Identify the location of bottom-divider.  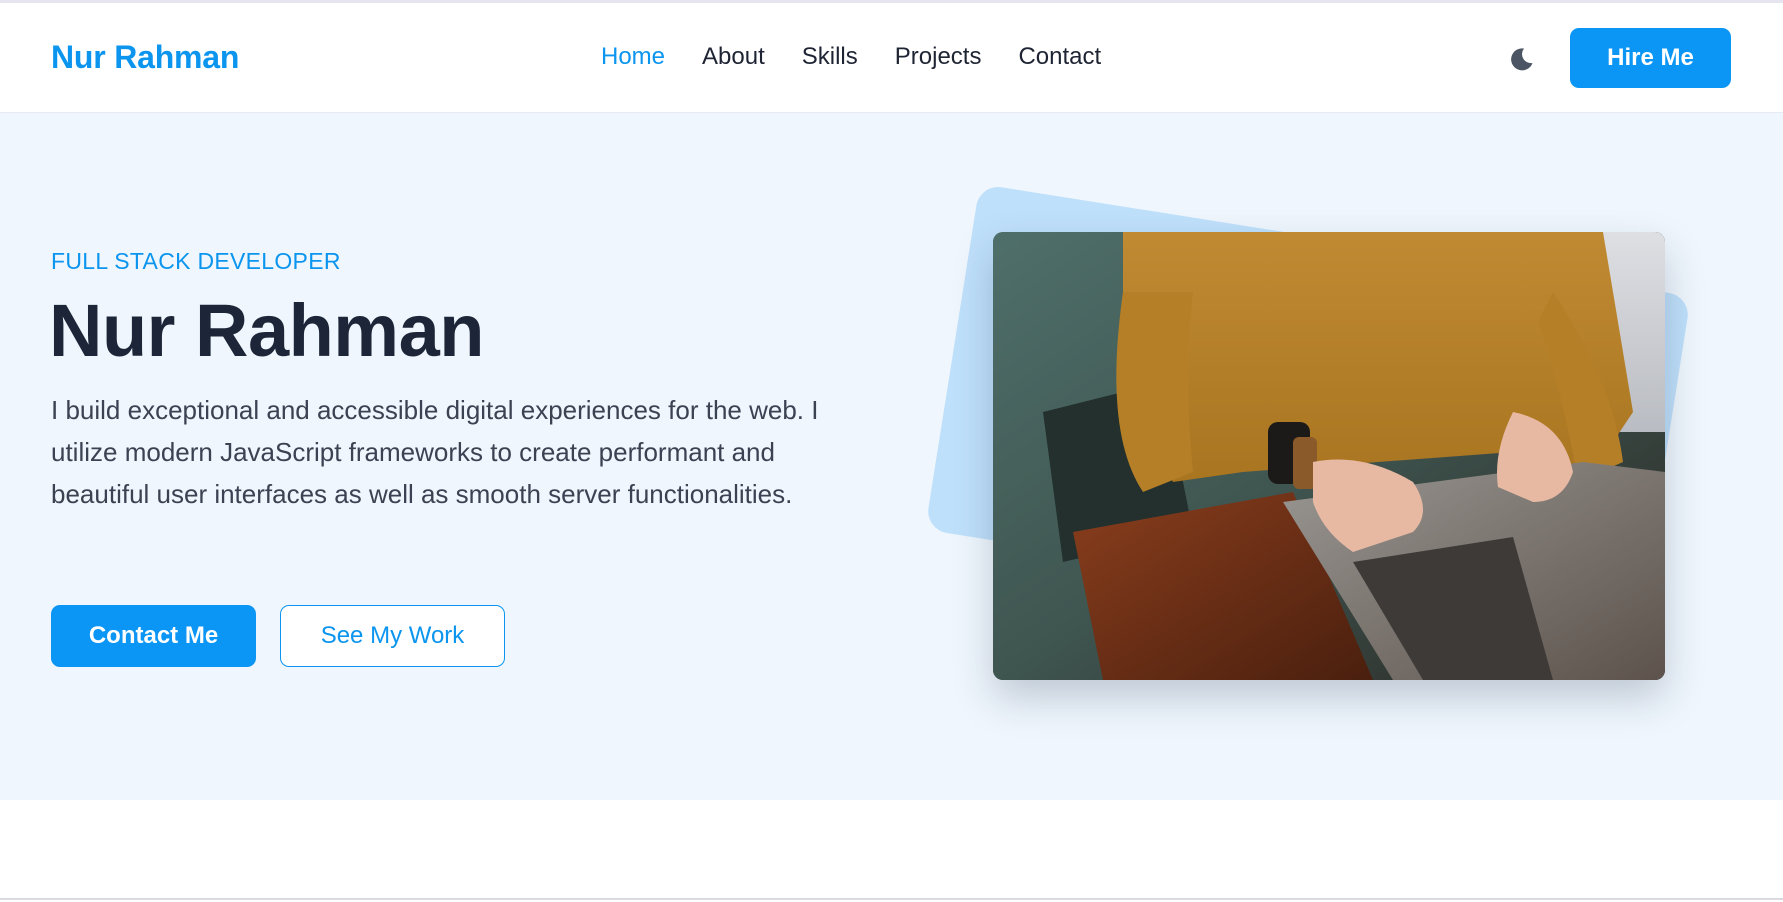
(891, 899).